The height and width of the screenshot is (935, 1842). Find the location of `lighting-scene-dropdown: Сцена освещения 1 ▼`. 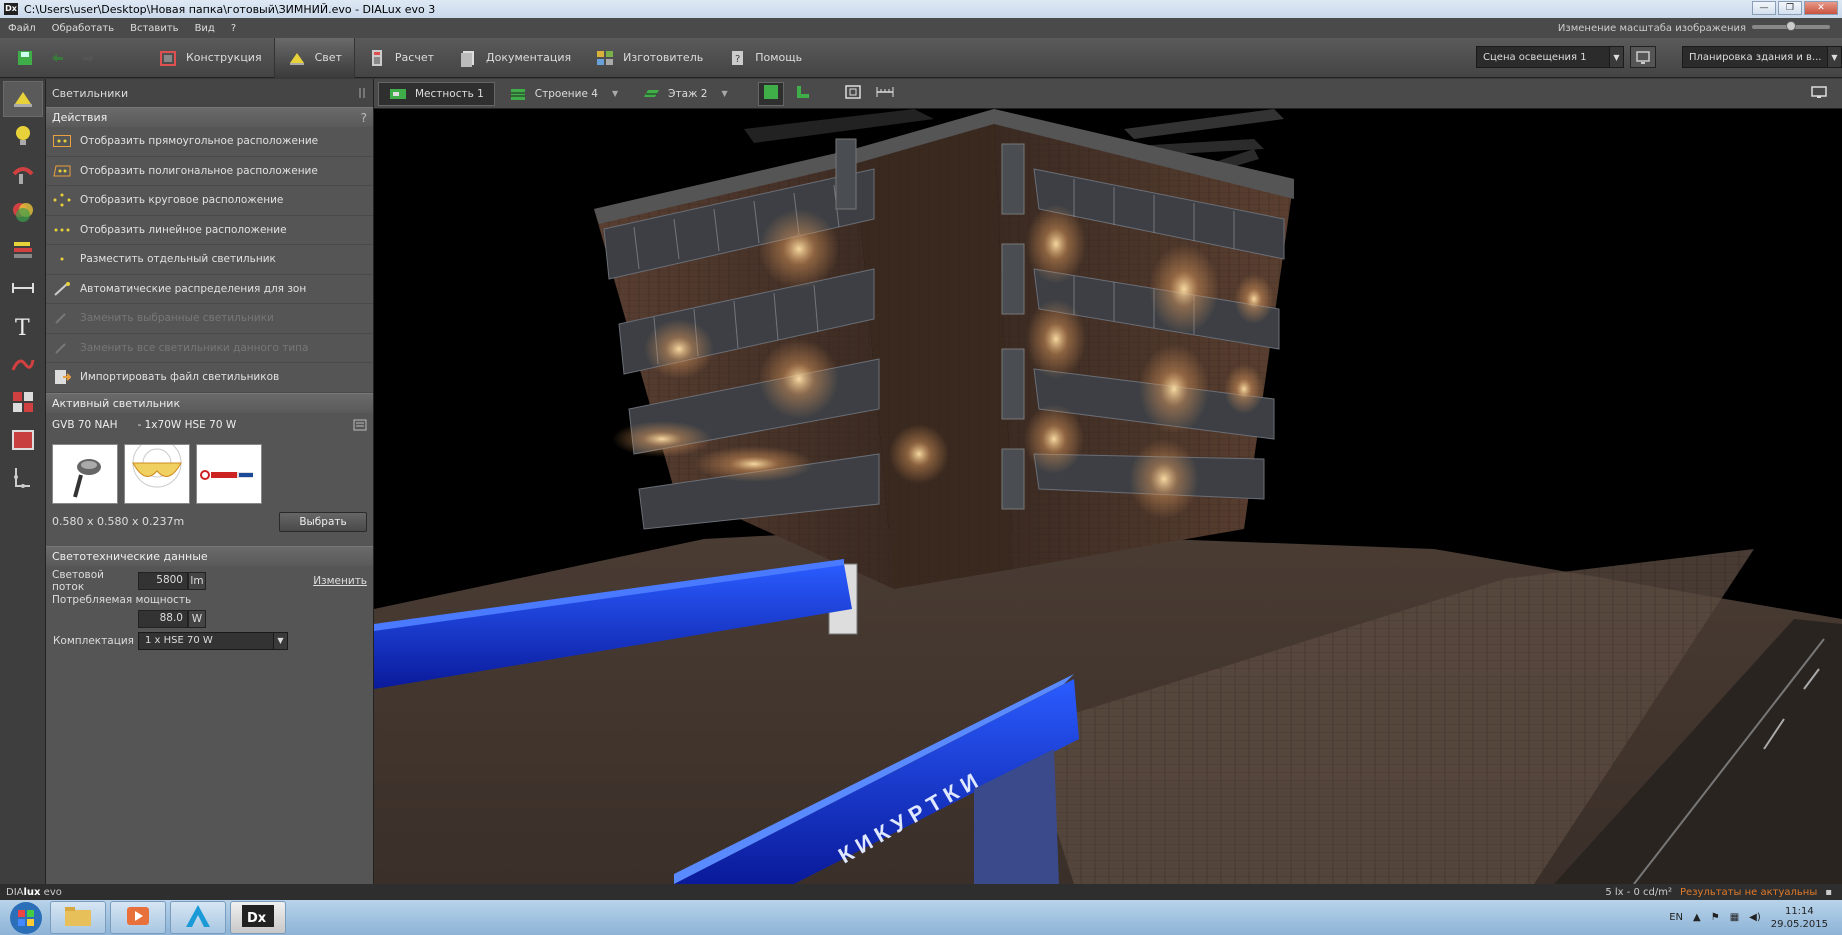

lighting-scene-dropdown: Сцена освещения 1 ▼ is located at coordinates (1550, 57).